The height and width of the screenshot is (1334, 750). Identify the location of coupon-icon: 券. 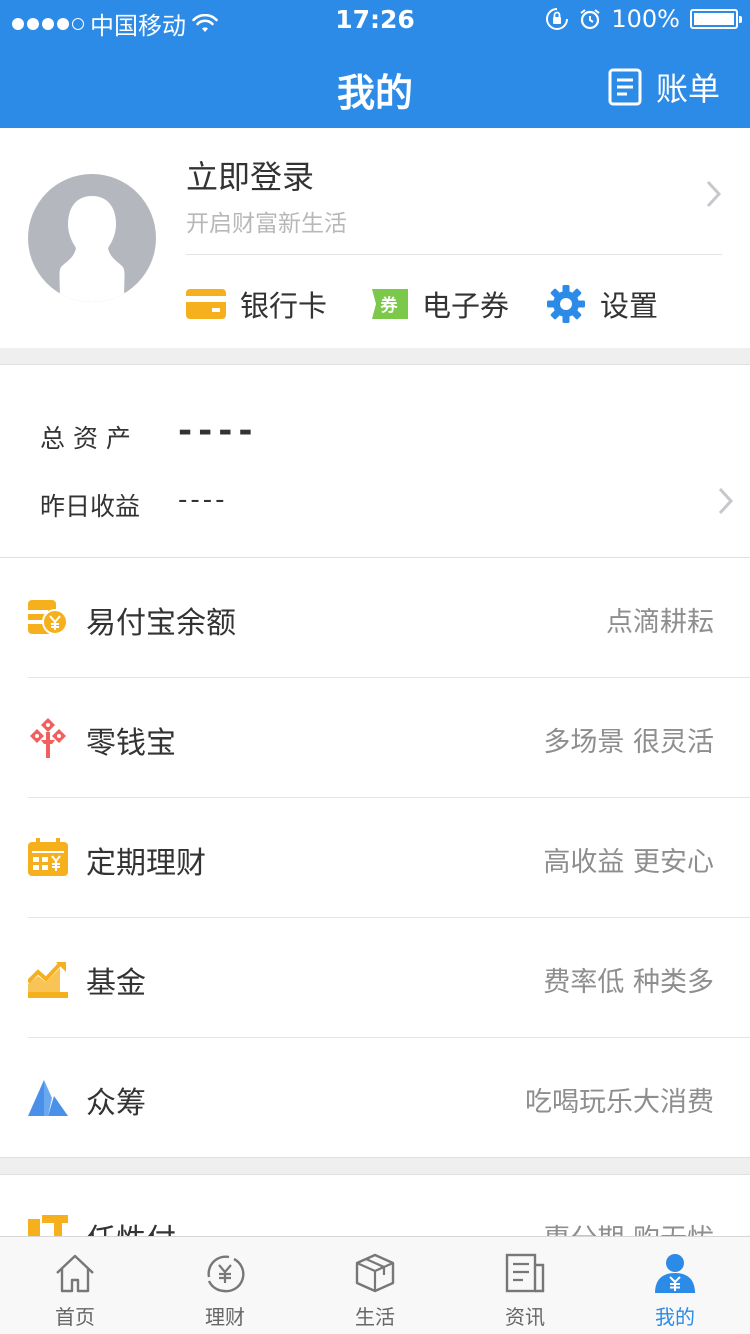
(390, 304).